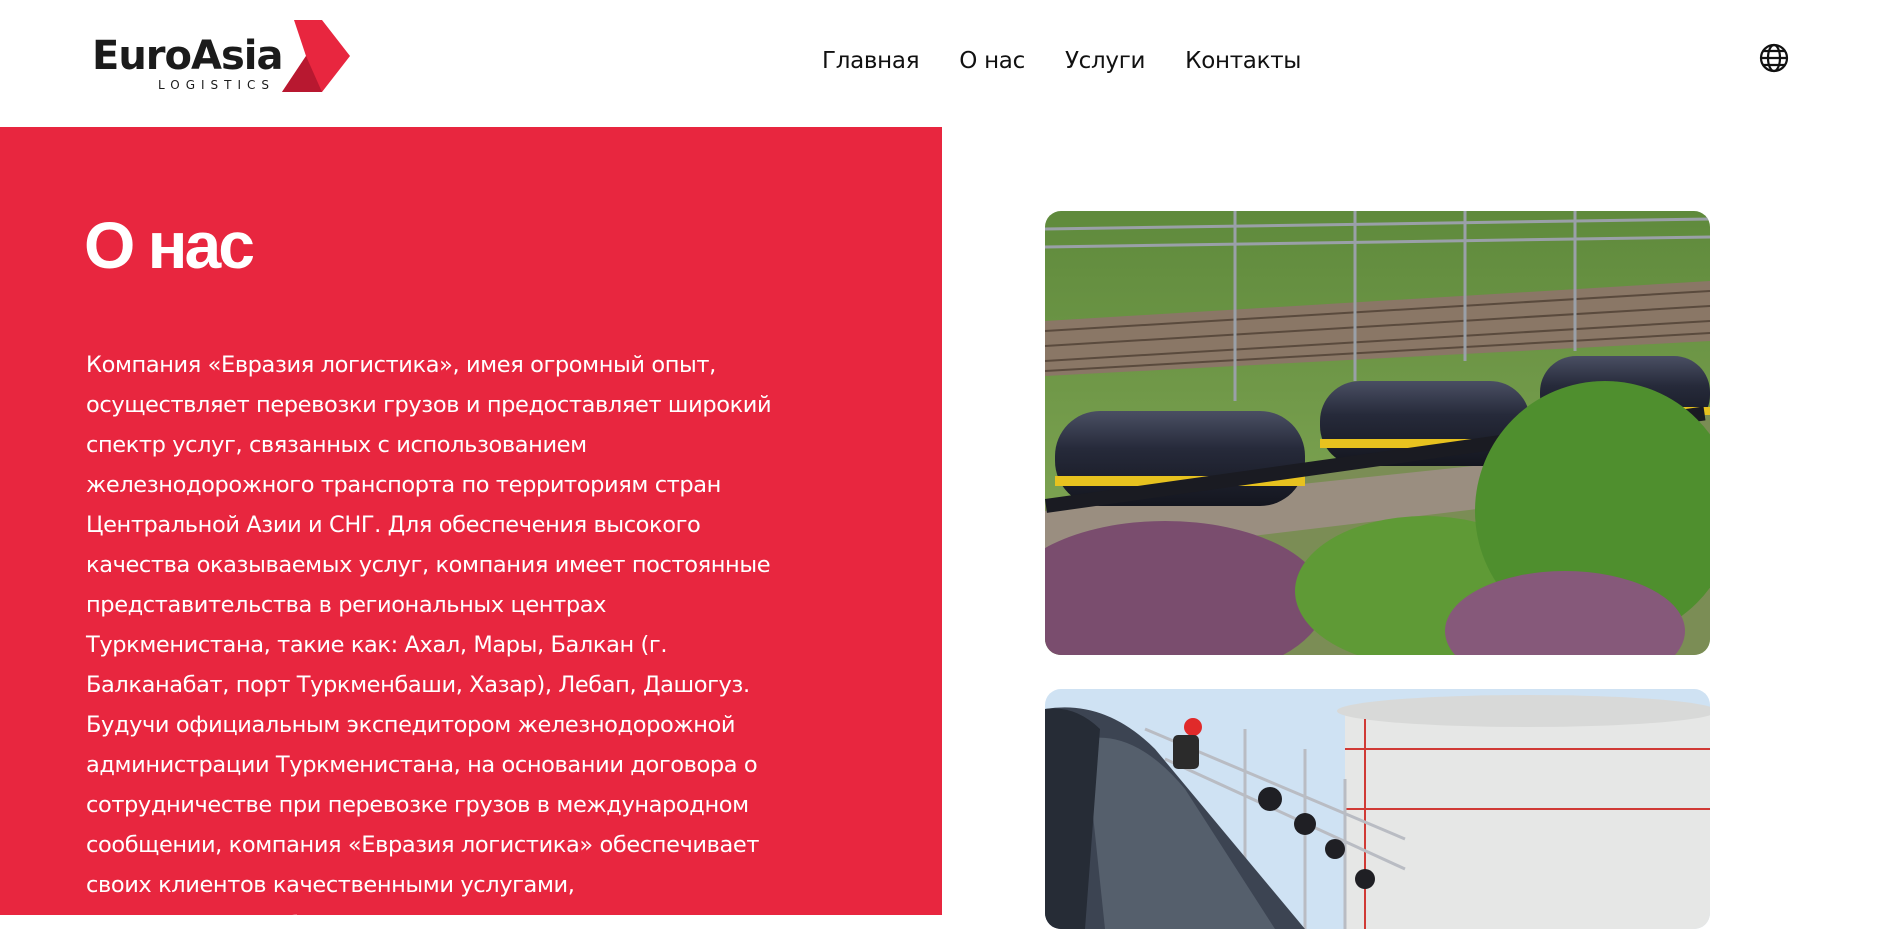  Describe the element at coordinates (992, 61) in the screenshot. I see `nav-about: О нас` at that location.